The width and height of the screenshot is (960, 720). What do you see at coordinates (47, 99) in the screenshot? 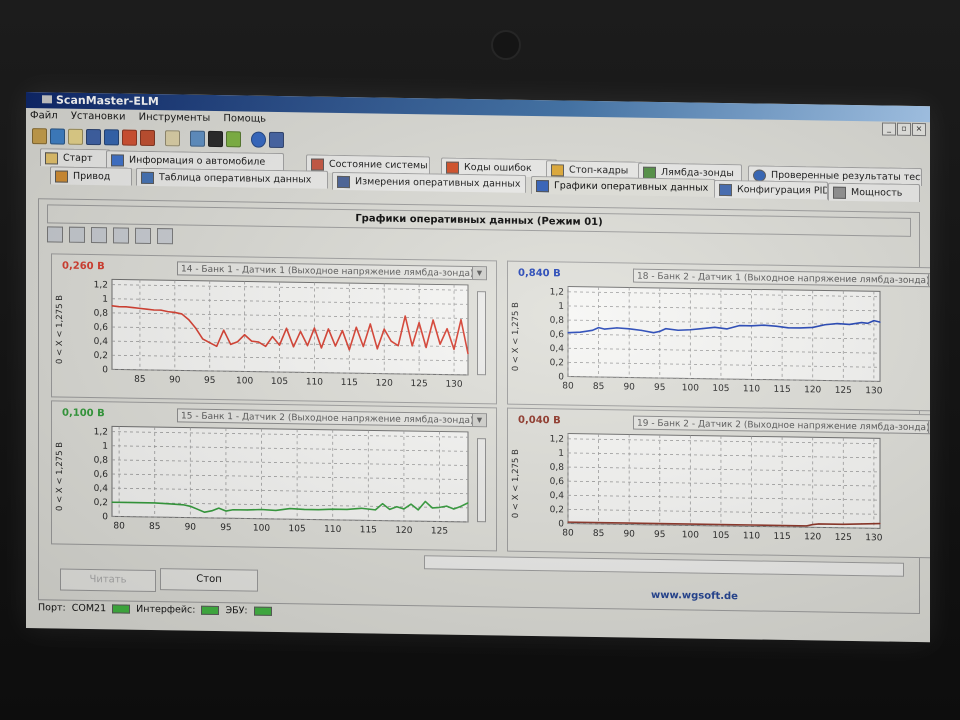
I see `app-logo-icon` at bounding box center [47, 99].